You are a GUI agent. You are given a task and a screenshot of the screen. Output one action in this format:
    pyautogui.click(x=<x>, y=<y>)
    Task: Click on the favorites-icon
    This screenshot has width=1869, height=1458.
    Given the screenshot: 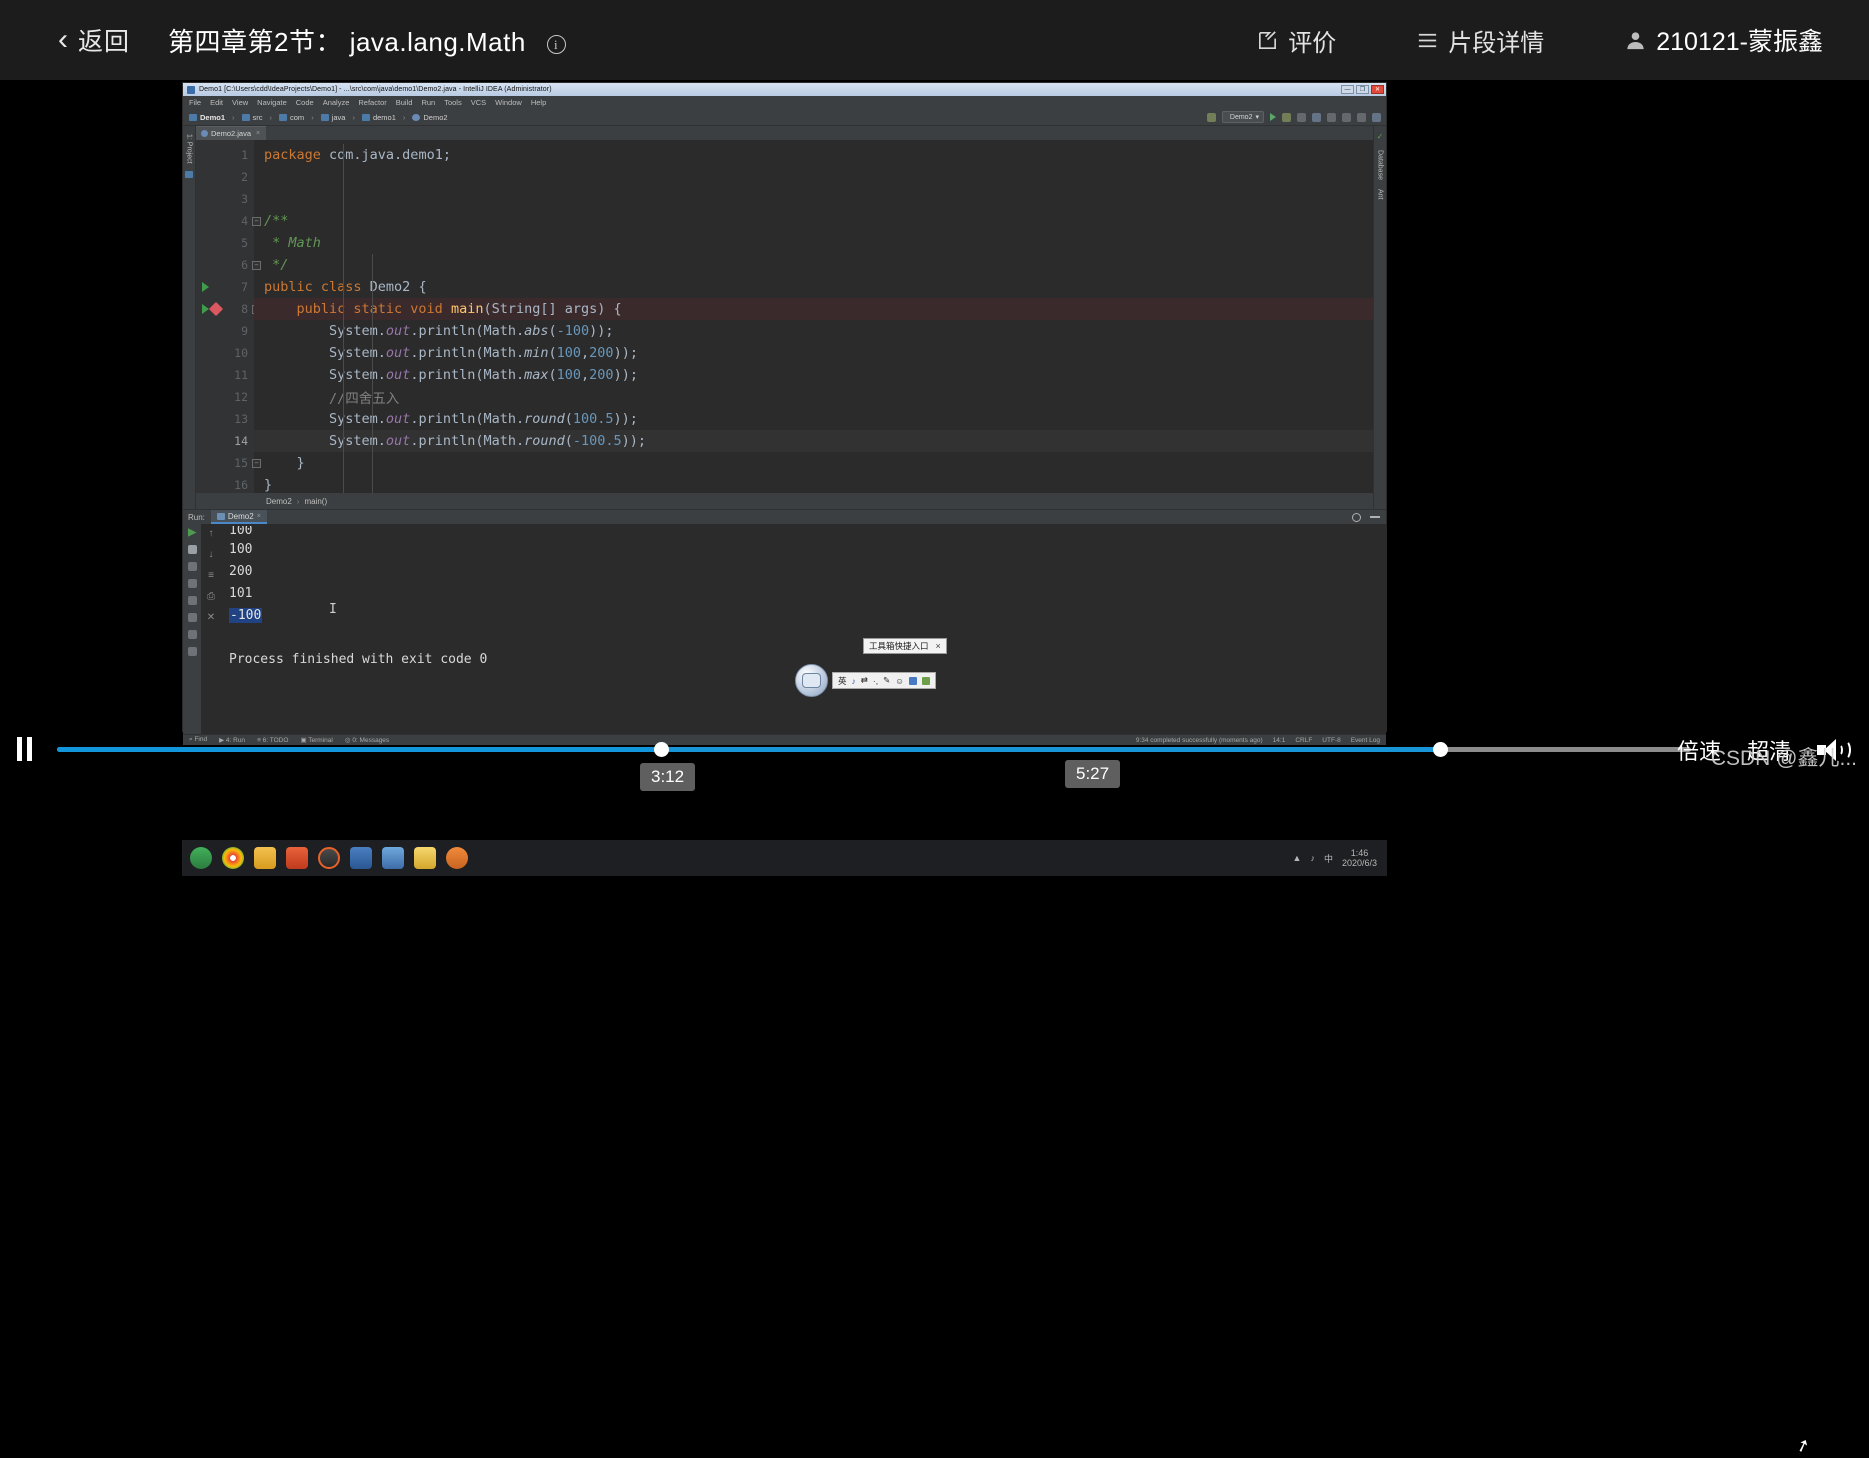 What is the action you would take?
    pyautogui.click(x=192, y=651)
    